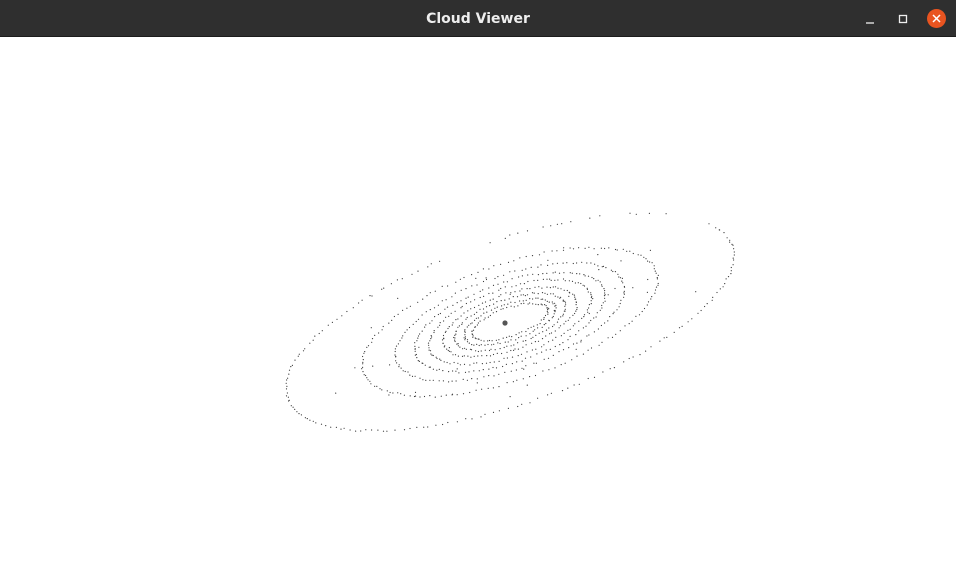 The width and height of the screenshot is (956, 576). I want to click on maximize-button, so click(903, 19).